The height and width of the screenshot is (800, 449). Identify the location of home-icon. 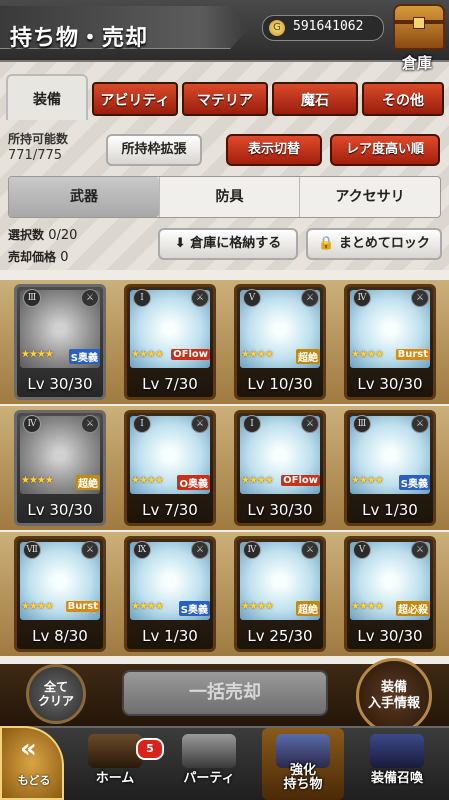
(115, 751).